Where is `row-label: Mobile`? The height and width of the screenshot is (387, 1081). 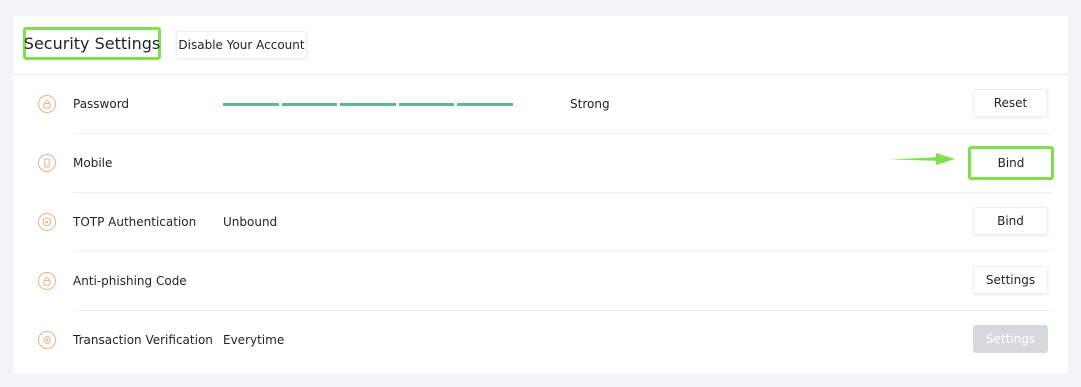
row-label: Mobile is located at coordinates (93, 163).